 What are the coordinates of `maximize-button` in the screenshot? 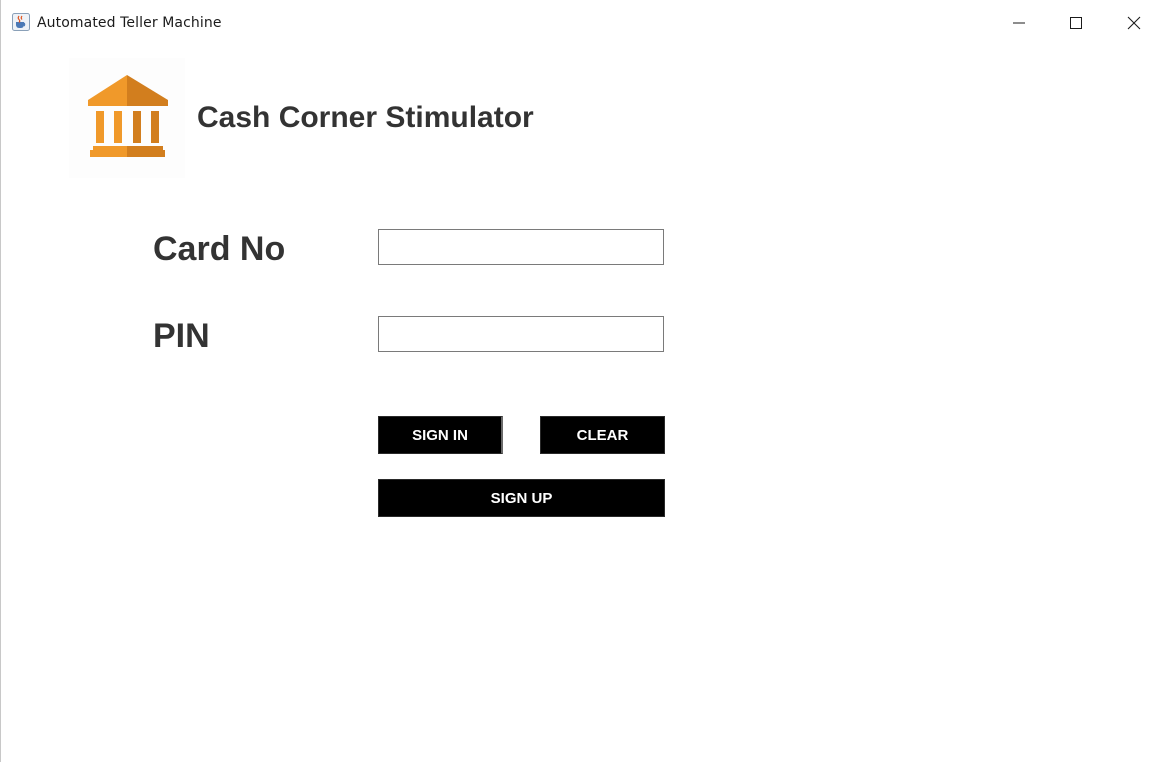 It's located at (1076, 23).